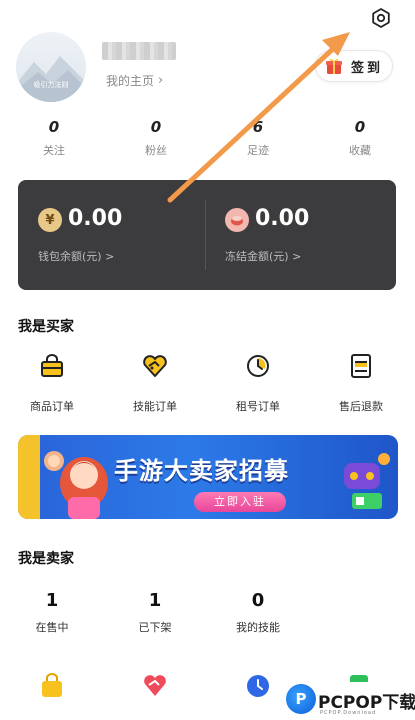  I want to click on promo-banner: 手游大卖家招募 立即入驻, so click(208, 477).